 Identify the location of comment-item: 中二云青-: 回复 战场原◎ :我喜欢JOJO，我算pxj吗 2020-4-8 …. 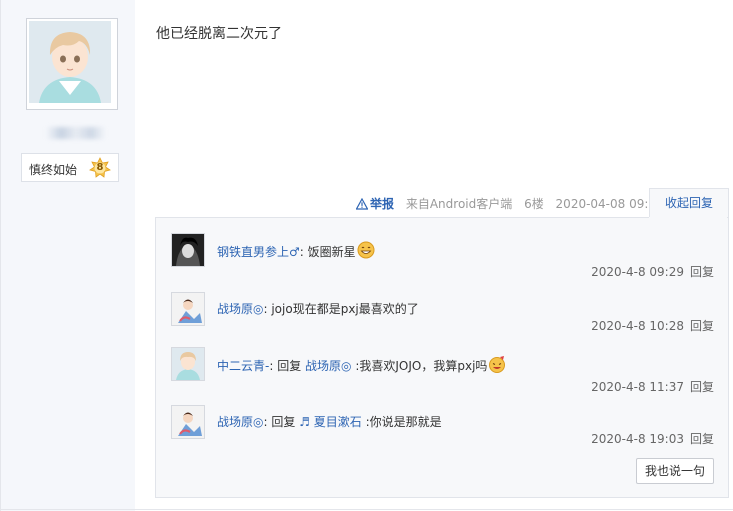
(442, 372).